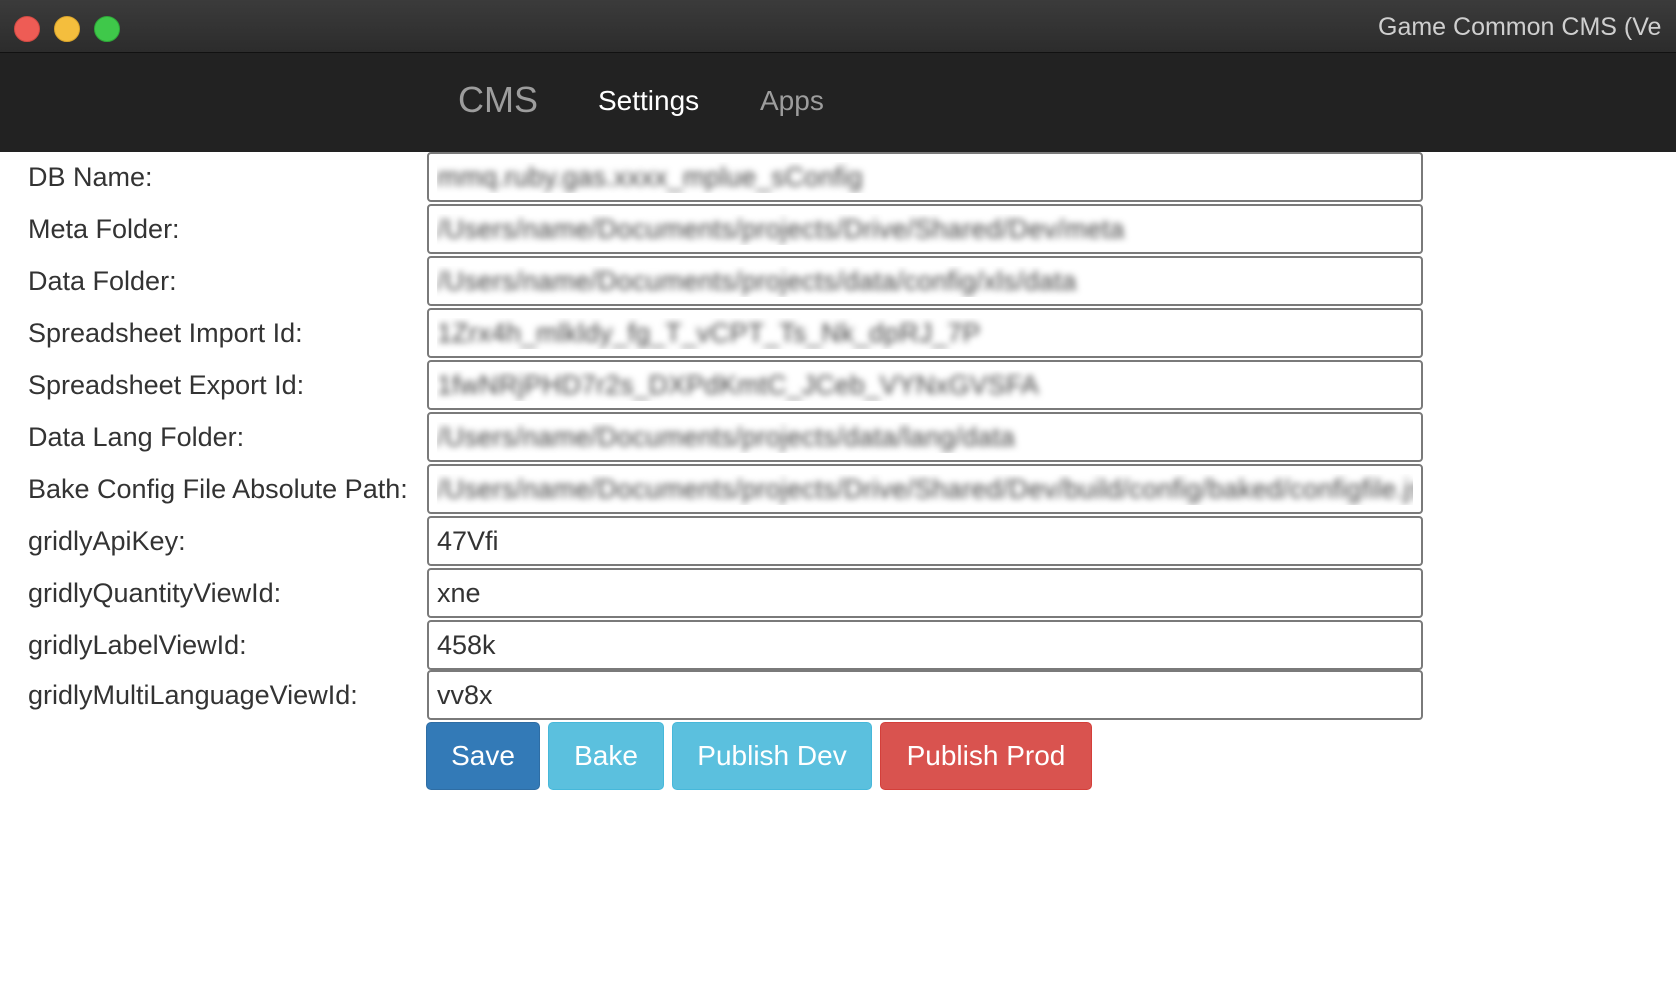  I want to click on form-row-meta-folder: Meta Folder:, so click(838, 230).